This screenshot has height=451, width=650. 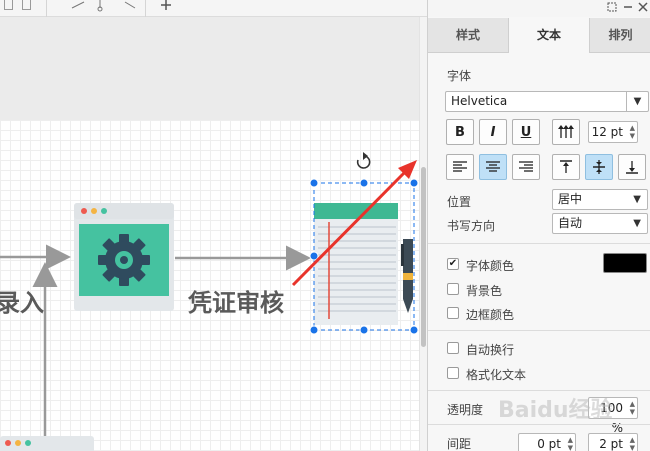 What do you see at coordinates (465, 410) in the screenshot?
I see `opacity-label: 透明度` at bounding box center [465, 410].